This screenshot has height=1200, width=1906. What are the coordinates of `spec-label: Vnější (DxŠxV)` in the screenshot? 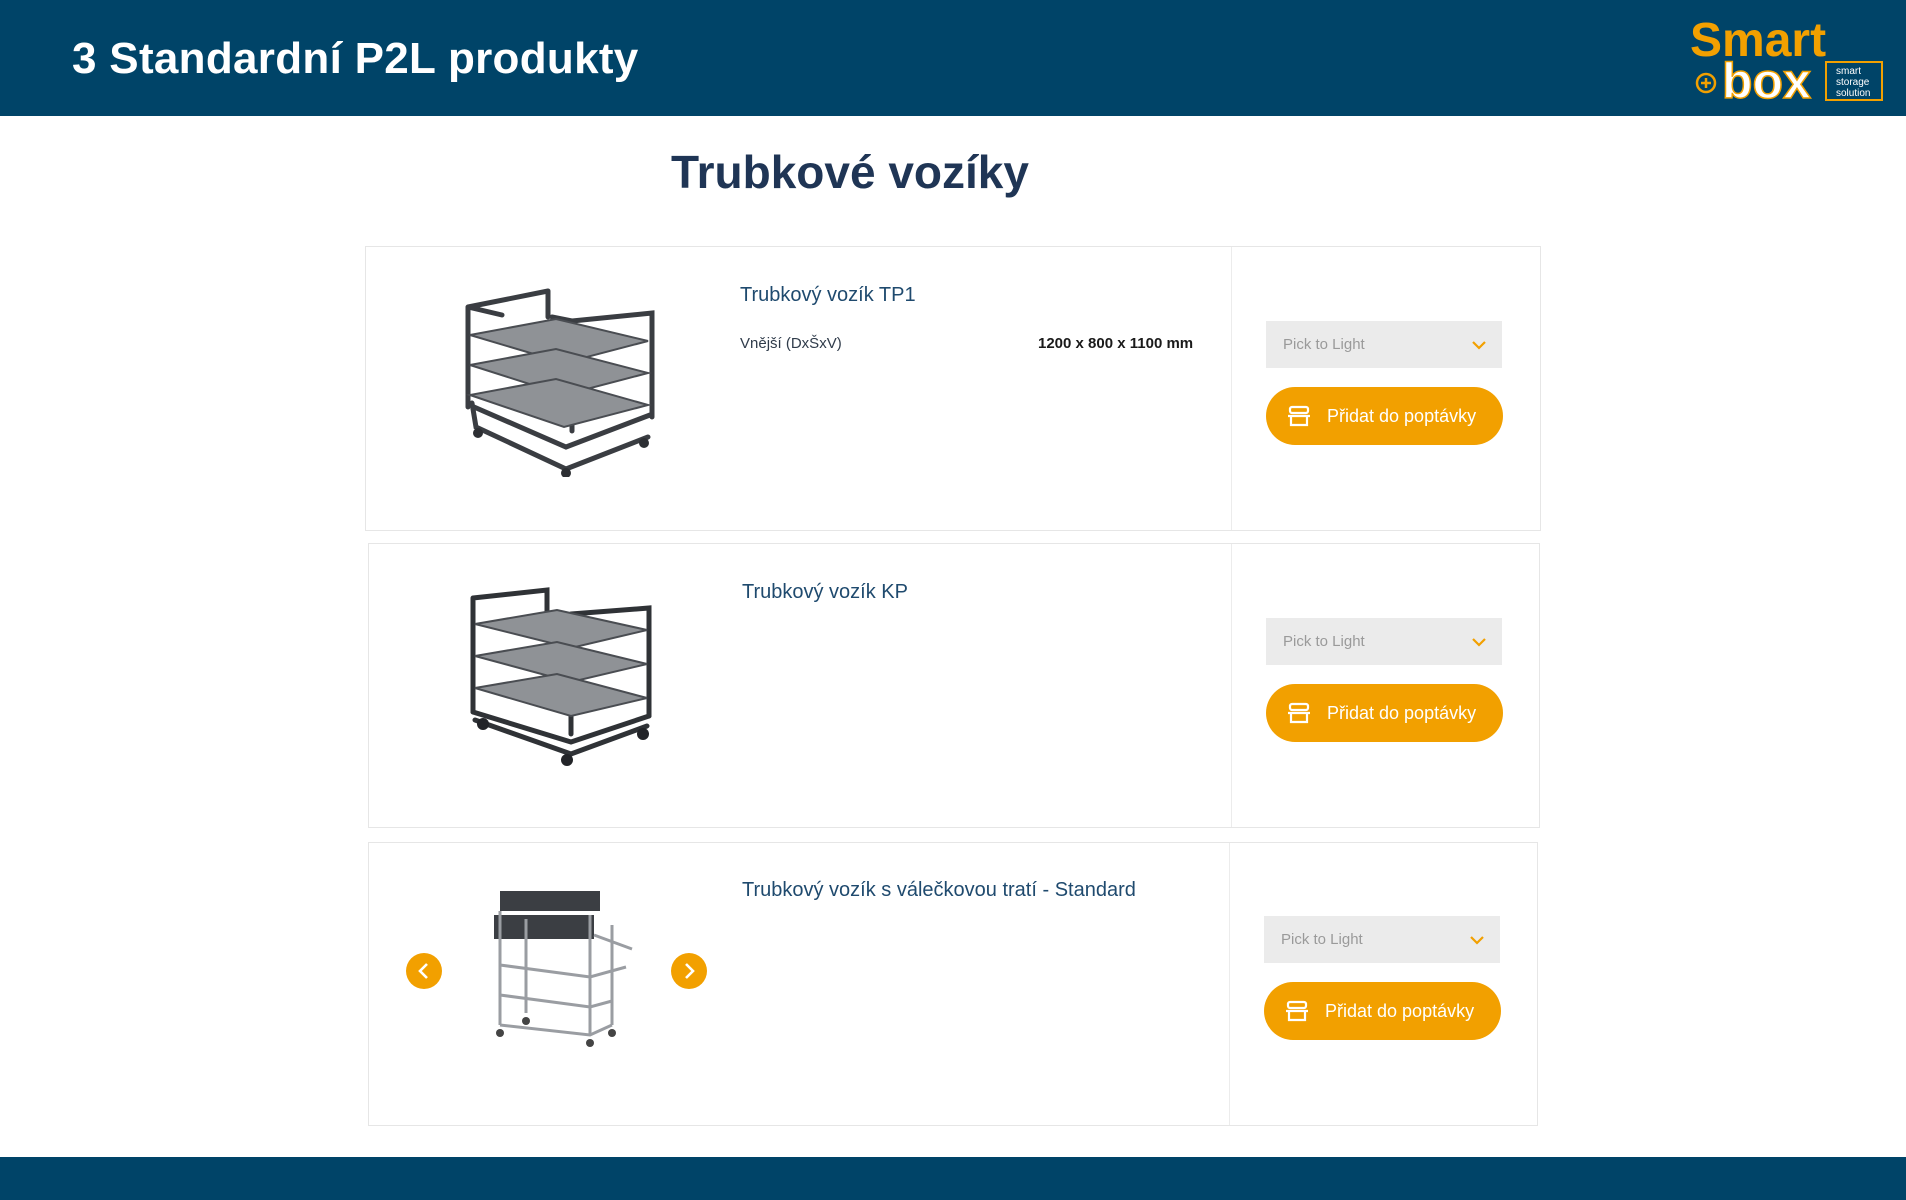 It's located at (791, 343).